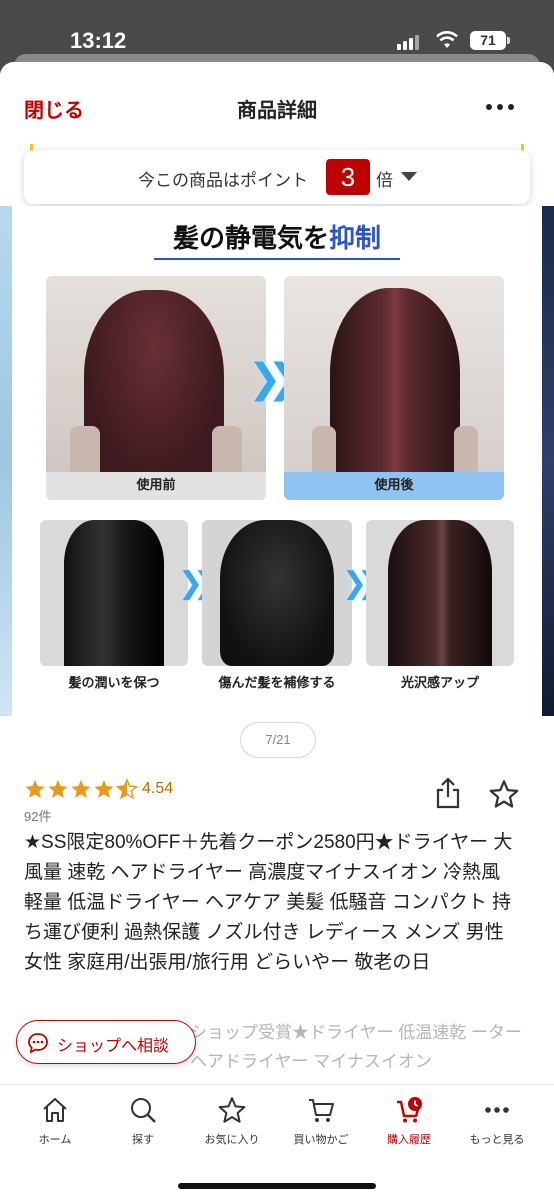  Describe the element at coordinates (277, 239) in the screenshot. I see `image-headline: 髪の静電気を抑制` at that location.